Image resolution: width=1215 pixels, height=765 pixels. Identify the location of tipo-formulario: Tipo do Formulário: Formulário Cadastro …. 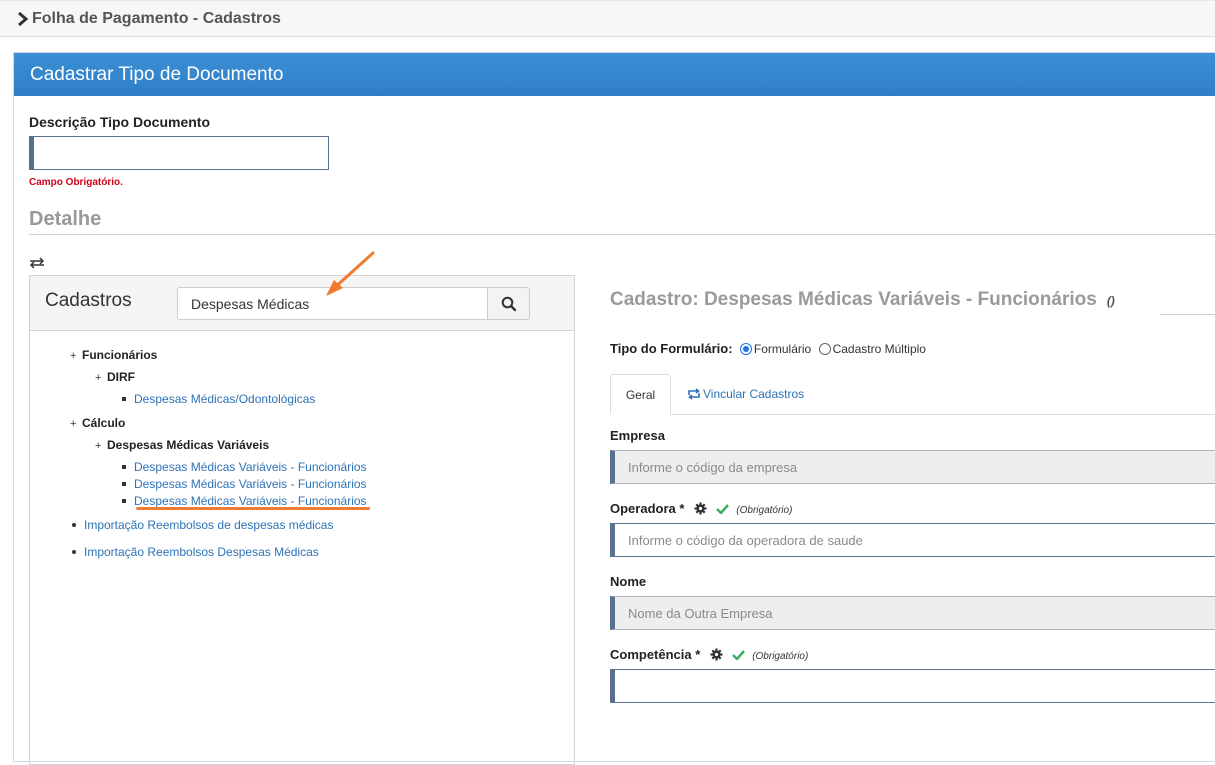
(768, 348).